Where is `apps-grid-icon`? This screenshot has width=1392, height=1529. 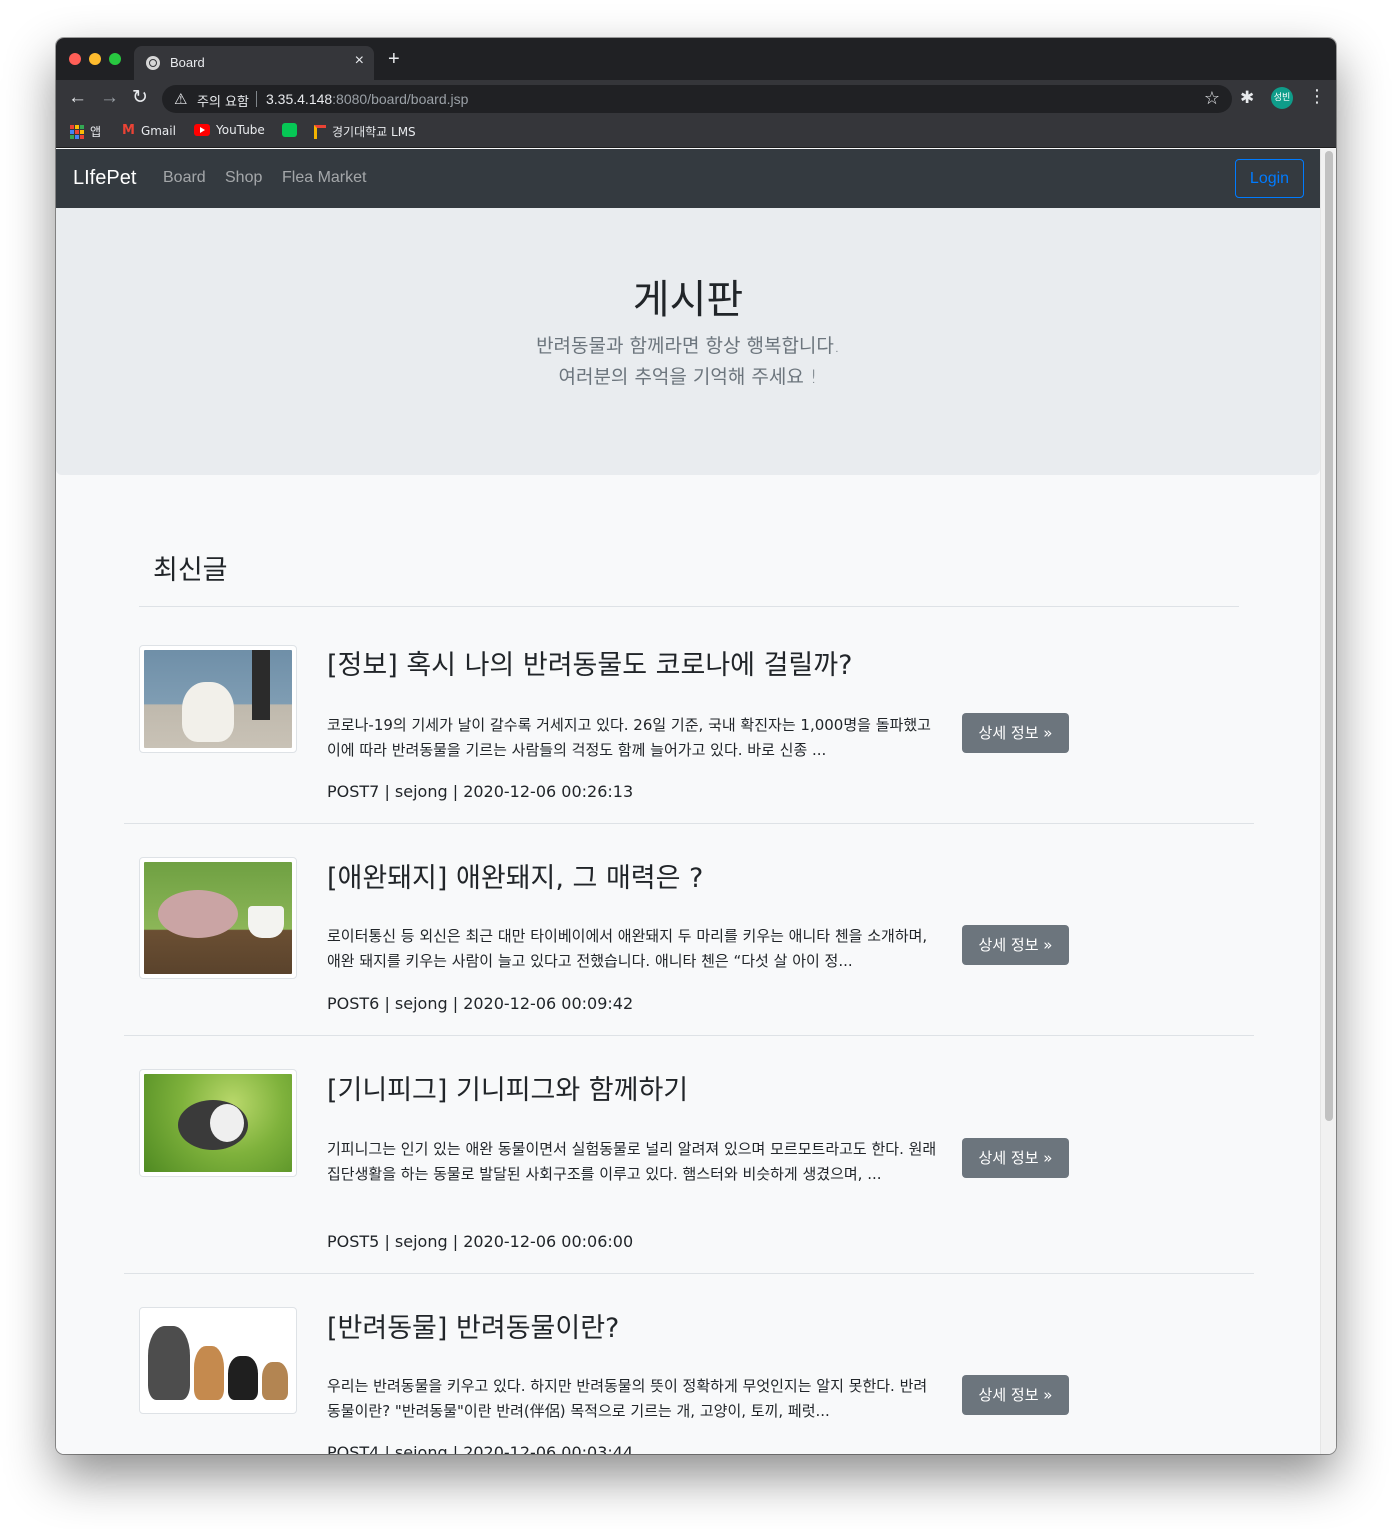
apps-grid-icon is located at coordinates (77, 131).